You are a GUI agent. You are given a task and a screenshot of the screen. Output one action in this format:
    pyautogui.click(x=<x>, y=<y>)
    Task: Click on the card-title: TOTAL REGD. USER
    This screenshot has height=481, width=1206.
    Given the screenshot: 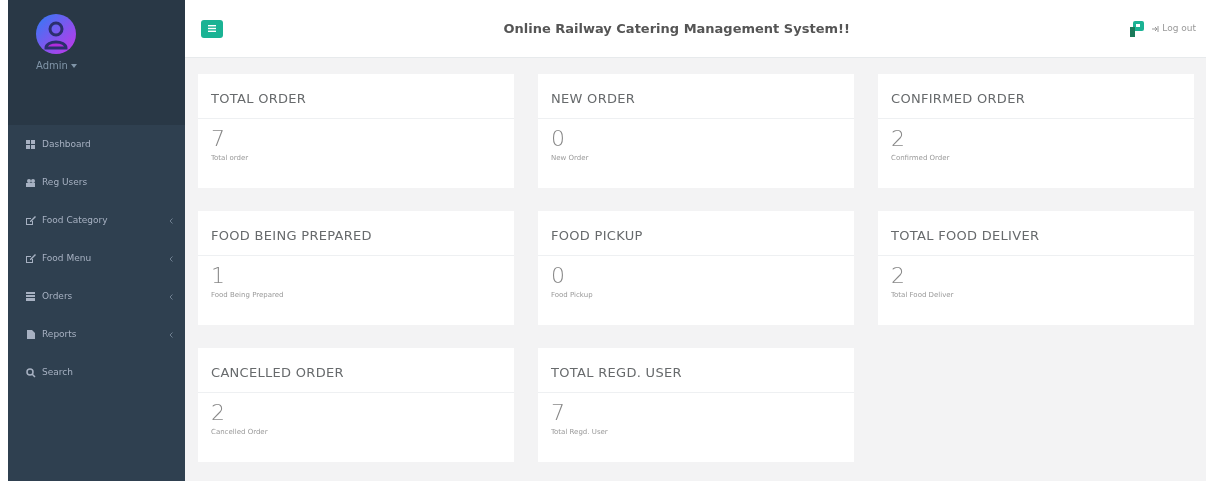 What is the action you would take?
    pyautogui.click(x=696, y=370)
    